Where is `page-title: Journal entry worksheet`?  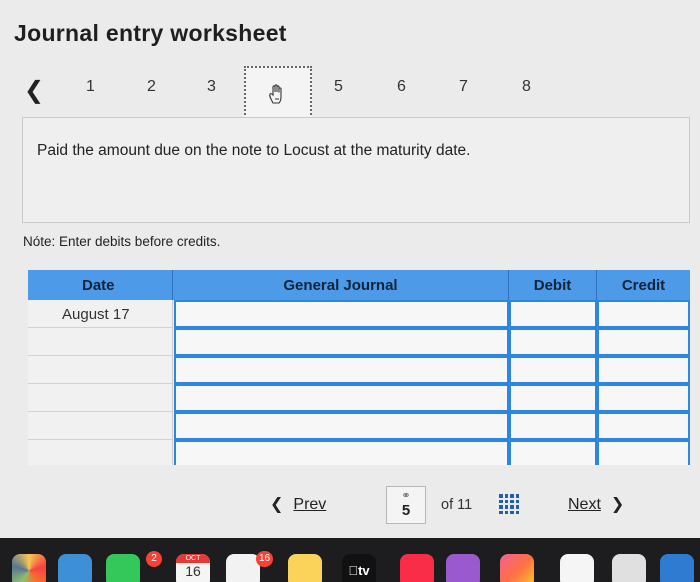
page-title: Journal entry worksheet is located at coordinates (150, 33).